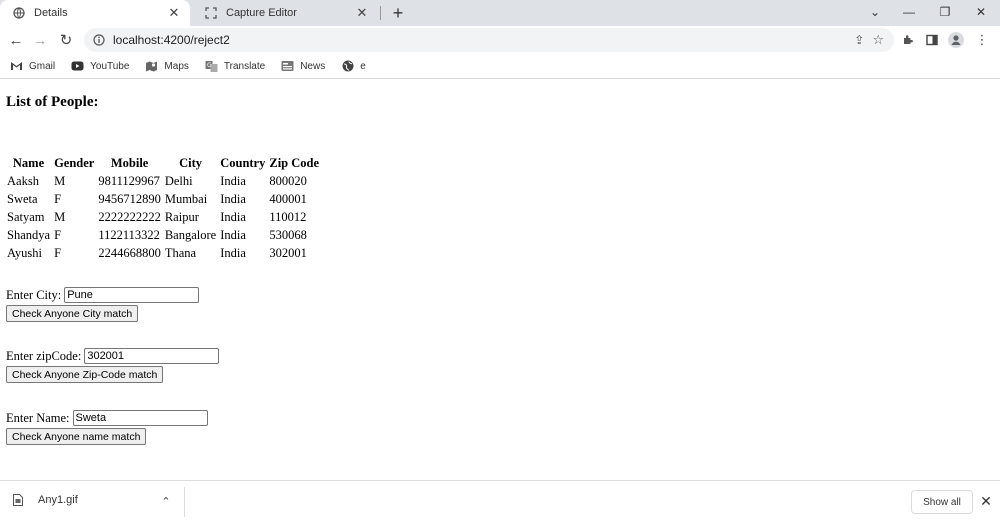 The width and height of the screenshot is (1000, 525). What do you see at coordinates (28, 162) in the screenshot?
I see `column-header-name: Name` at bounding box center [28, 162].